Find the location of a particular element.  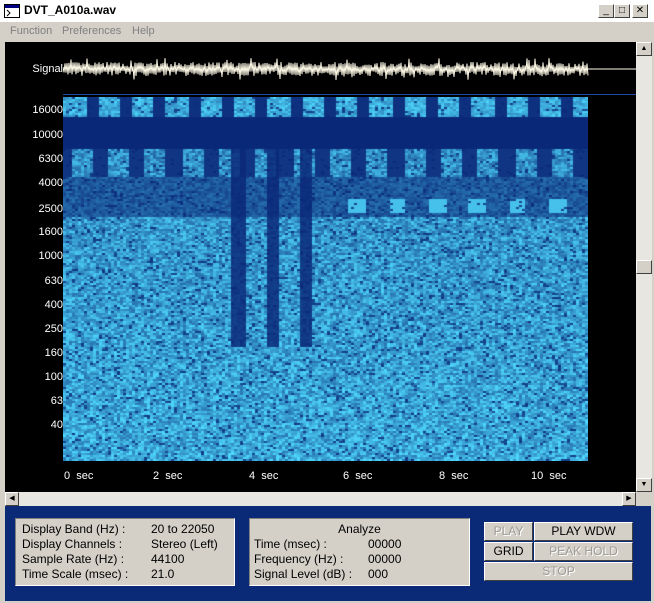

vertical-scrollbar: ▲ ▼ is located at coordinates (644, 267).